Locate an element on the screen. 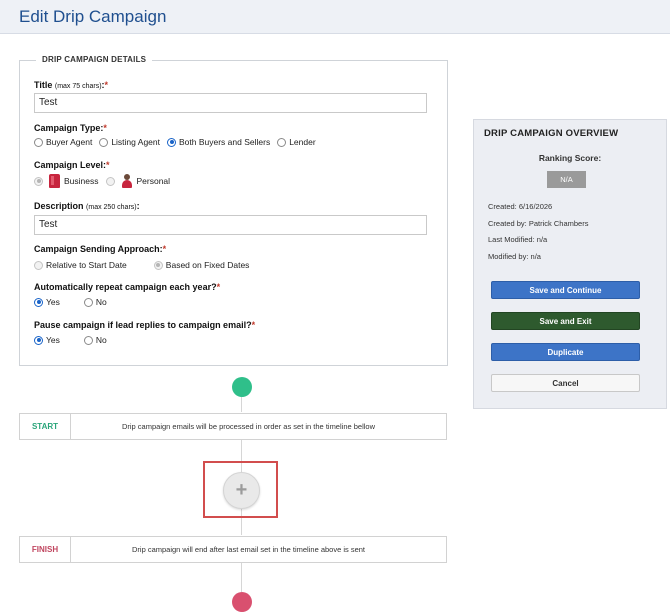 This screenshot has height=616, width=670. pause-on-reply-options: Yes No is located at coordinates (74, 340).